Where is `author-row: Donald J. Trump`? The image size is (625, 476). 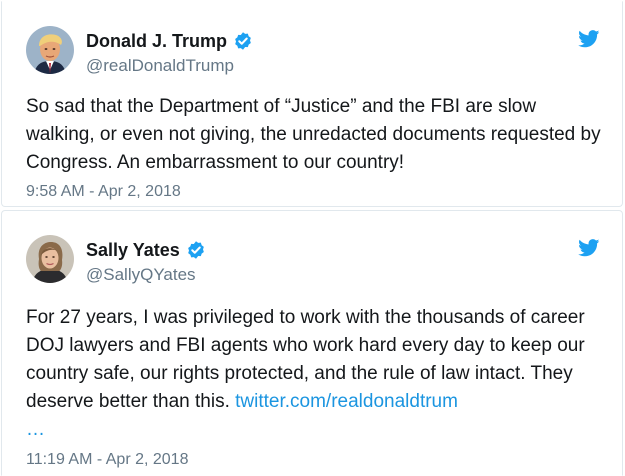
author-row: Donald J. Trump is located at coordinates (169, 41).